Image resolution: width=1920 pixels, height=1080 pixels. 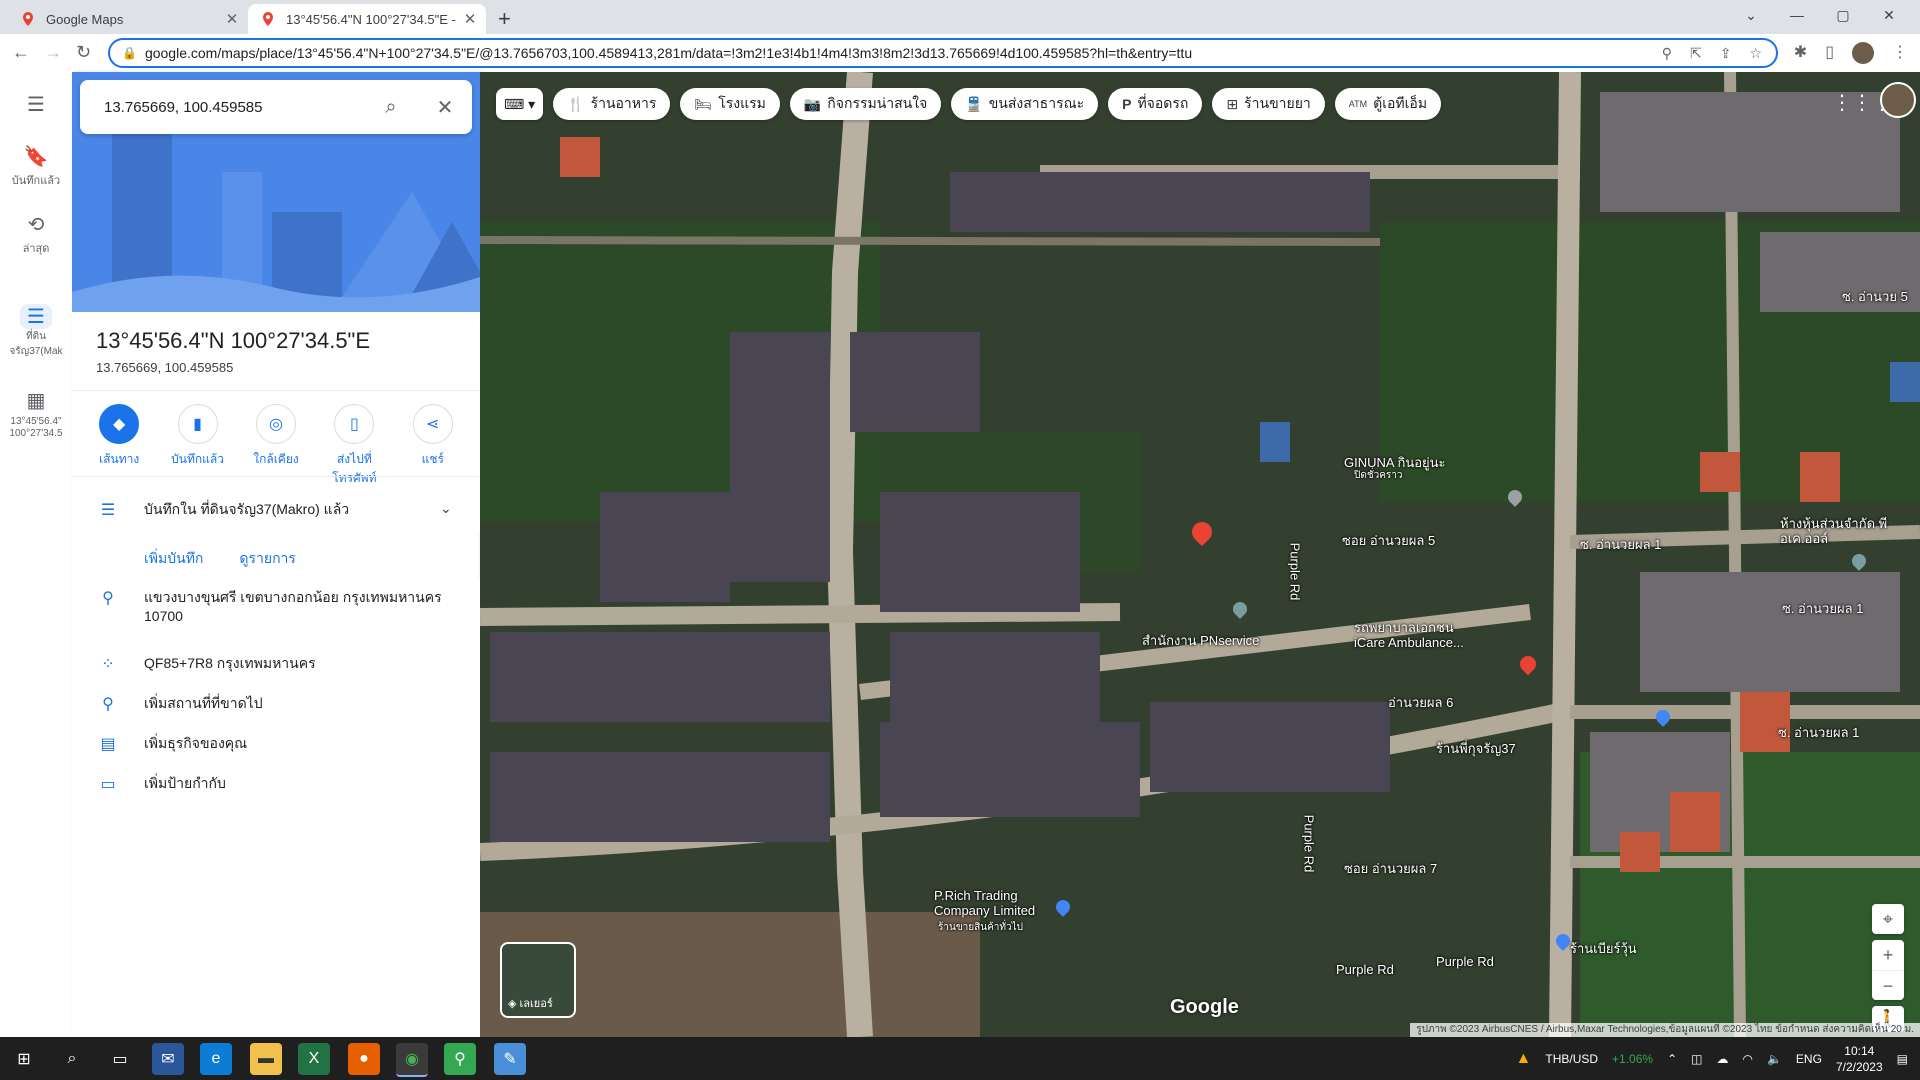 I want to click on maximize-button: ▢, so click(x=1843, y=15).